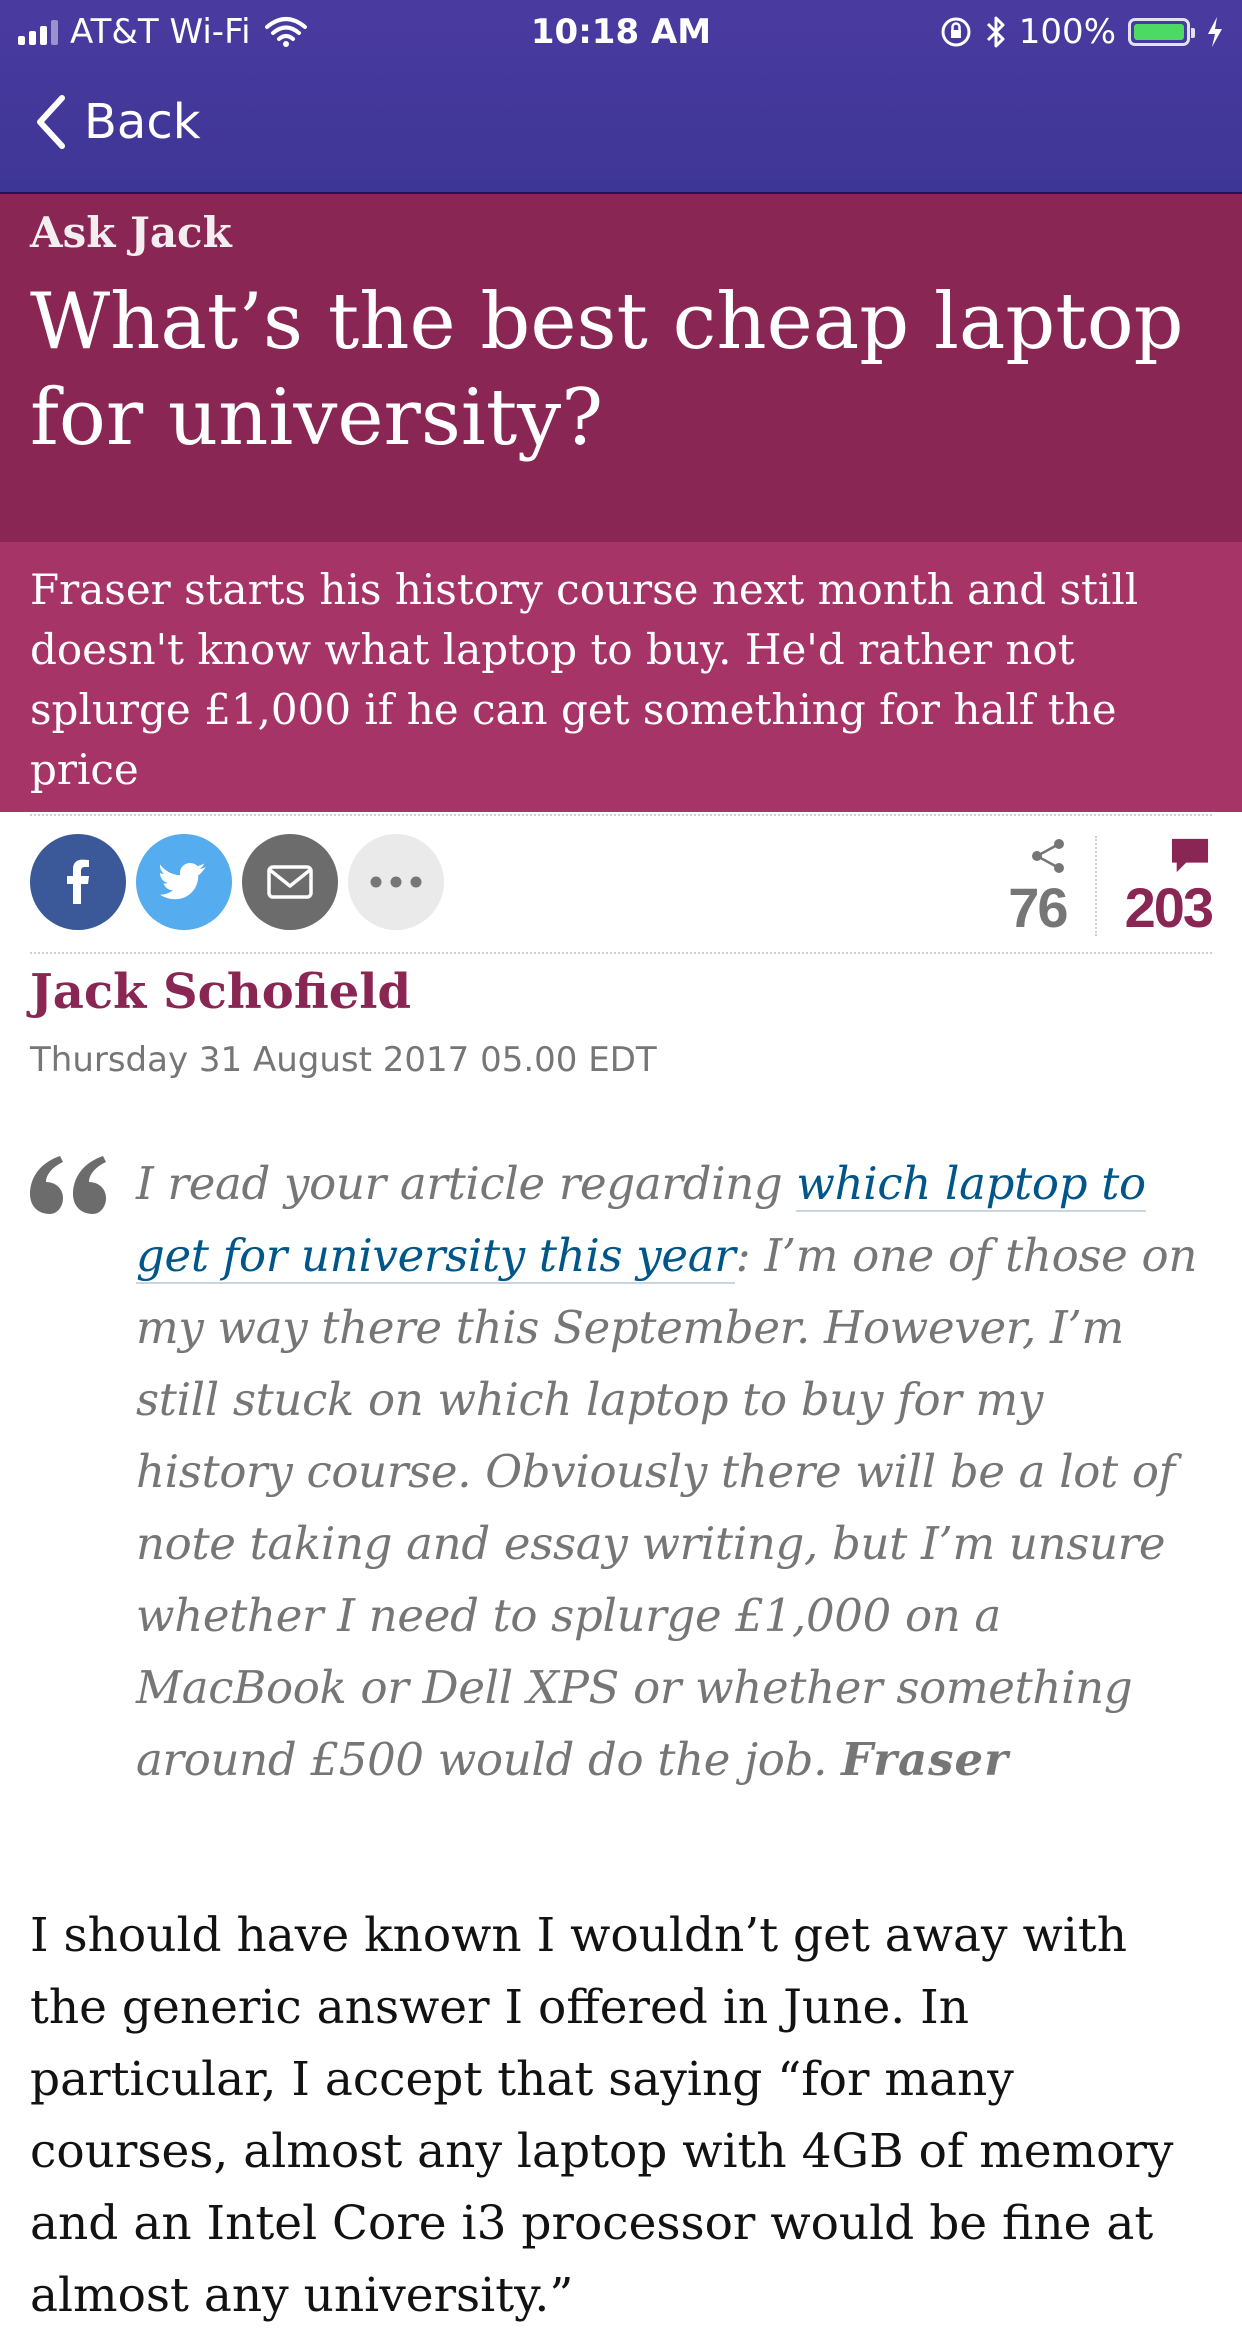 The image size is (1242, 2332). What do you see at coordinates (925, 1759) in the screenshot?
I see `quote-signature: Fraser` at bounding box center [925, 1759].